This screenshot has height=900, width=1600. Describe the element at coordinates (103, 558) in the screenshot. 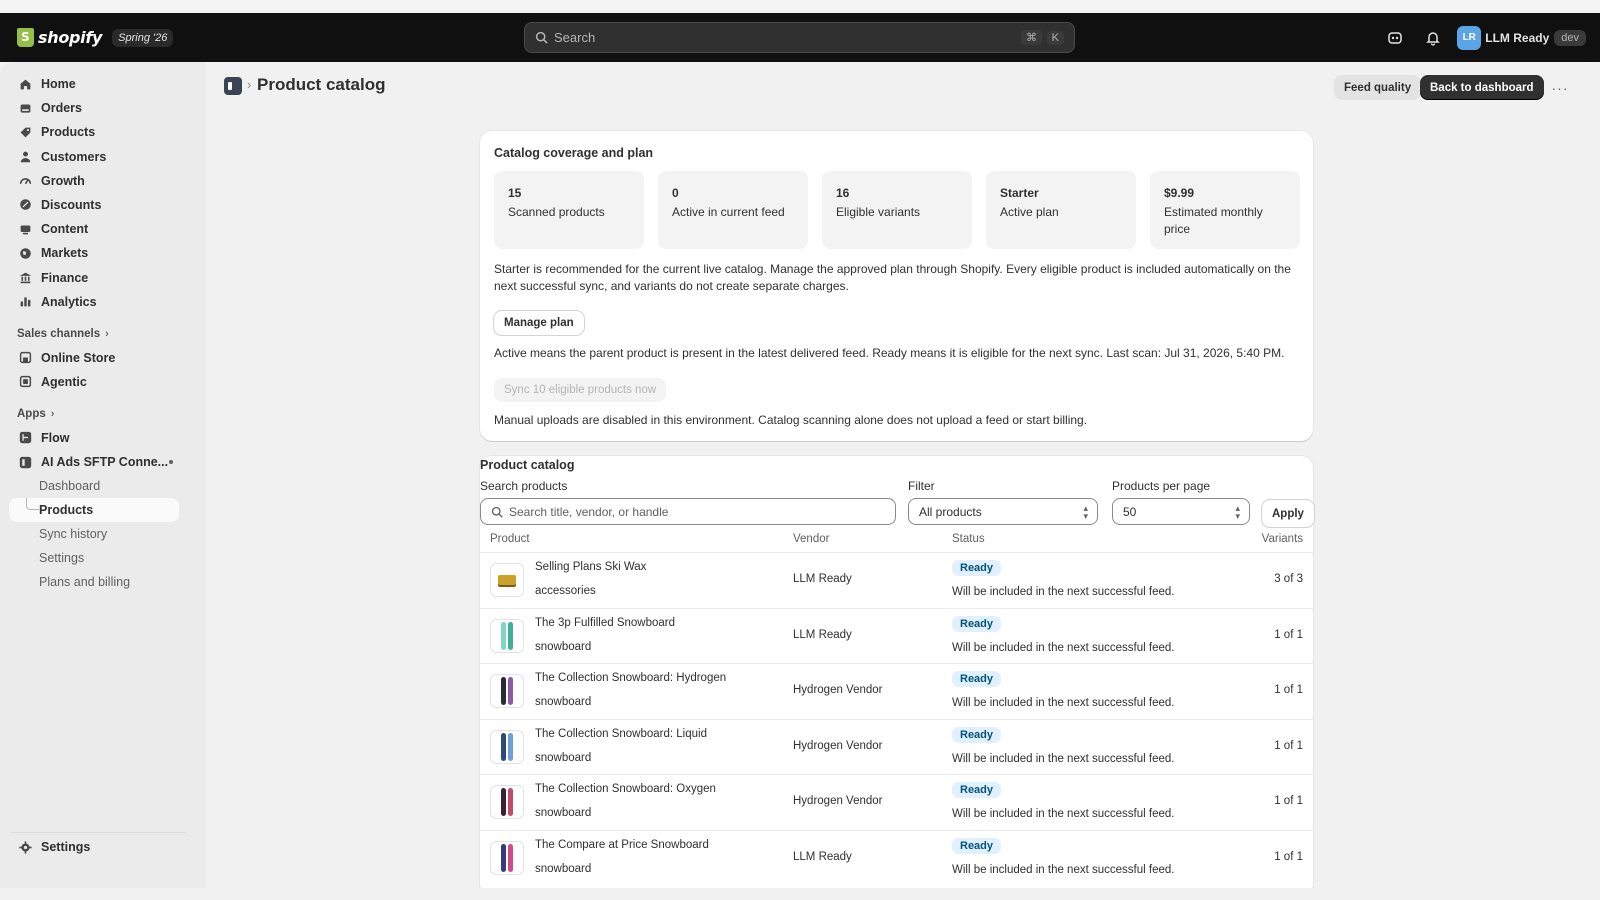

I see `sidebar-subitem-settings: Settings` at that location.